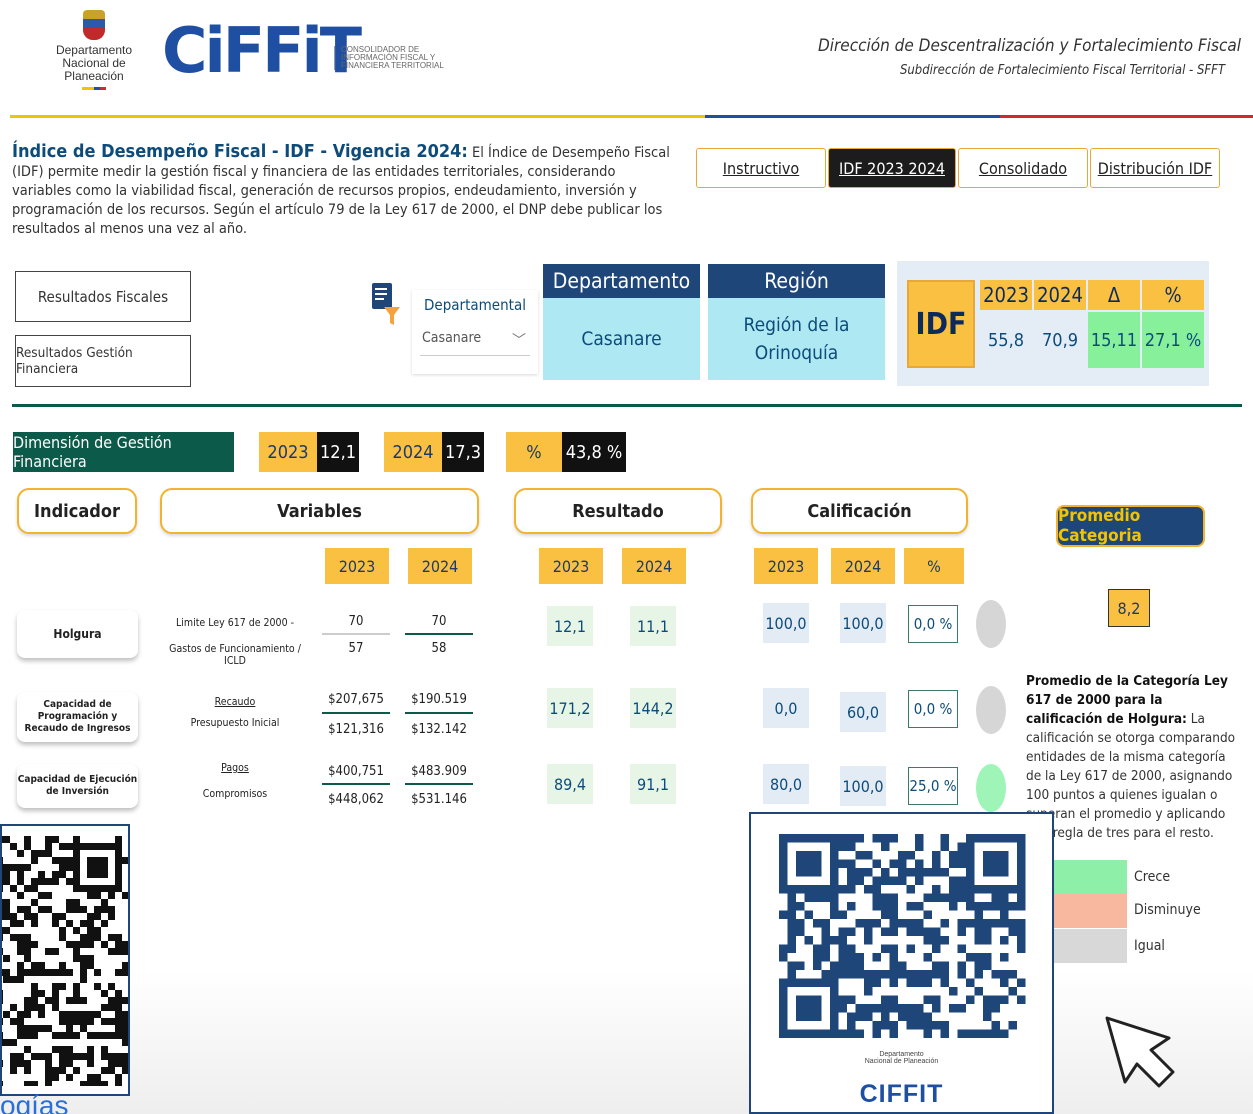 This screenshot has height=1114, width=1253. I want to click on select-value: Casanare, so click(452, 338).